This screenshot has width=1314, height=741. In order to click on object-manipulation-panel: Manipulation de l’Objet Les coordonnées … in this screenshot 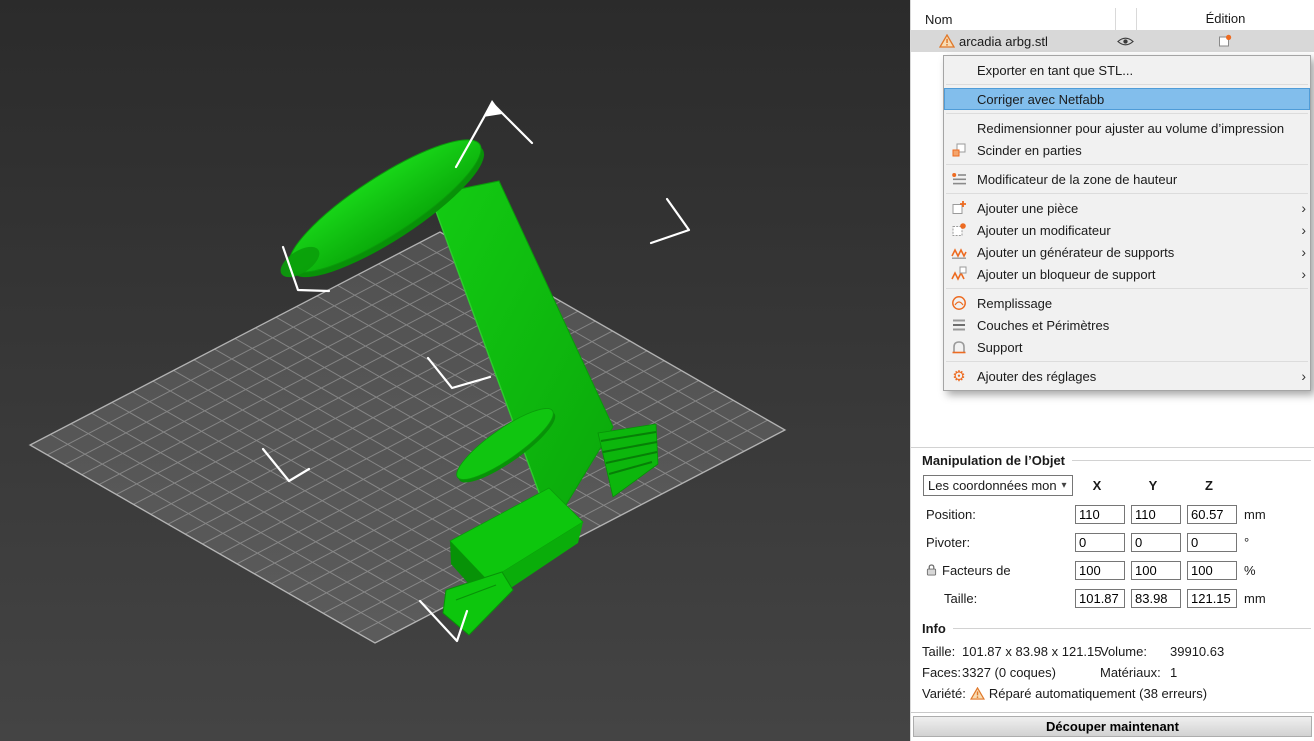, I will do `click(1112, 530)`.